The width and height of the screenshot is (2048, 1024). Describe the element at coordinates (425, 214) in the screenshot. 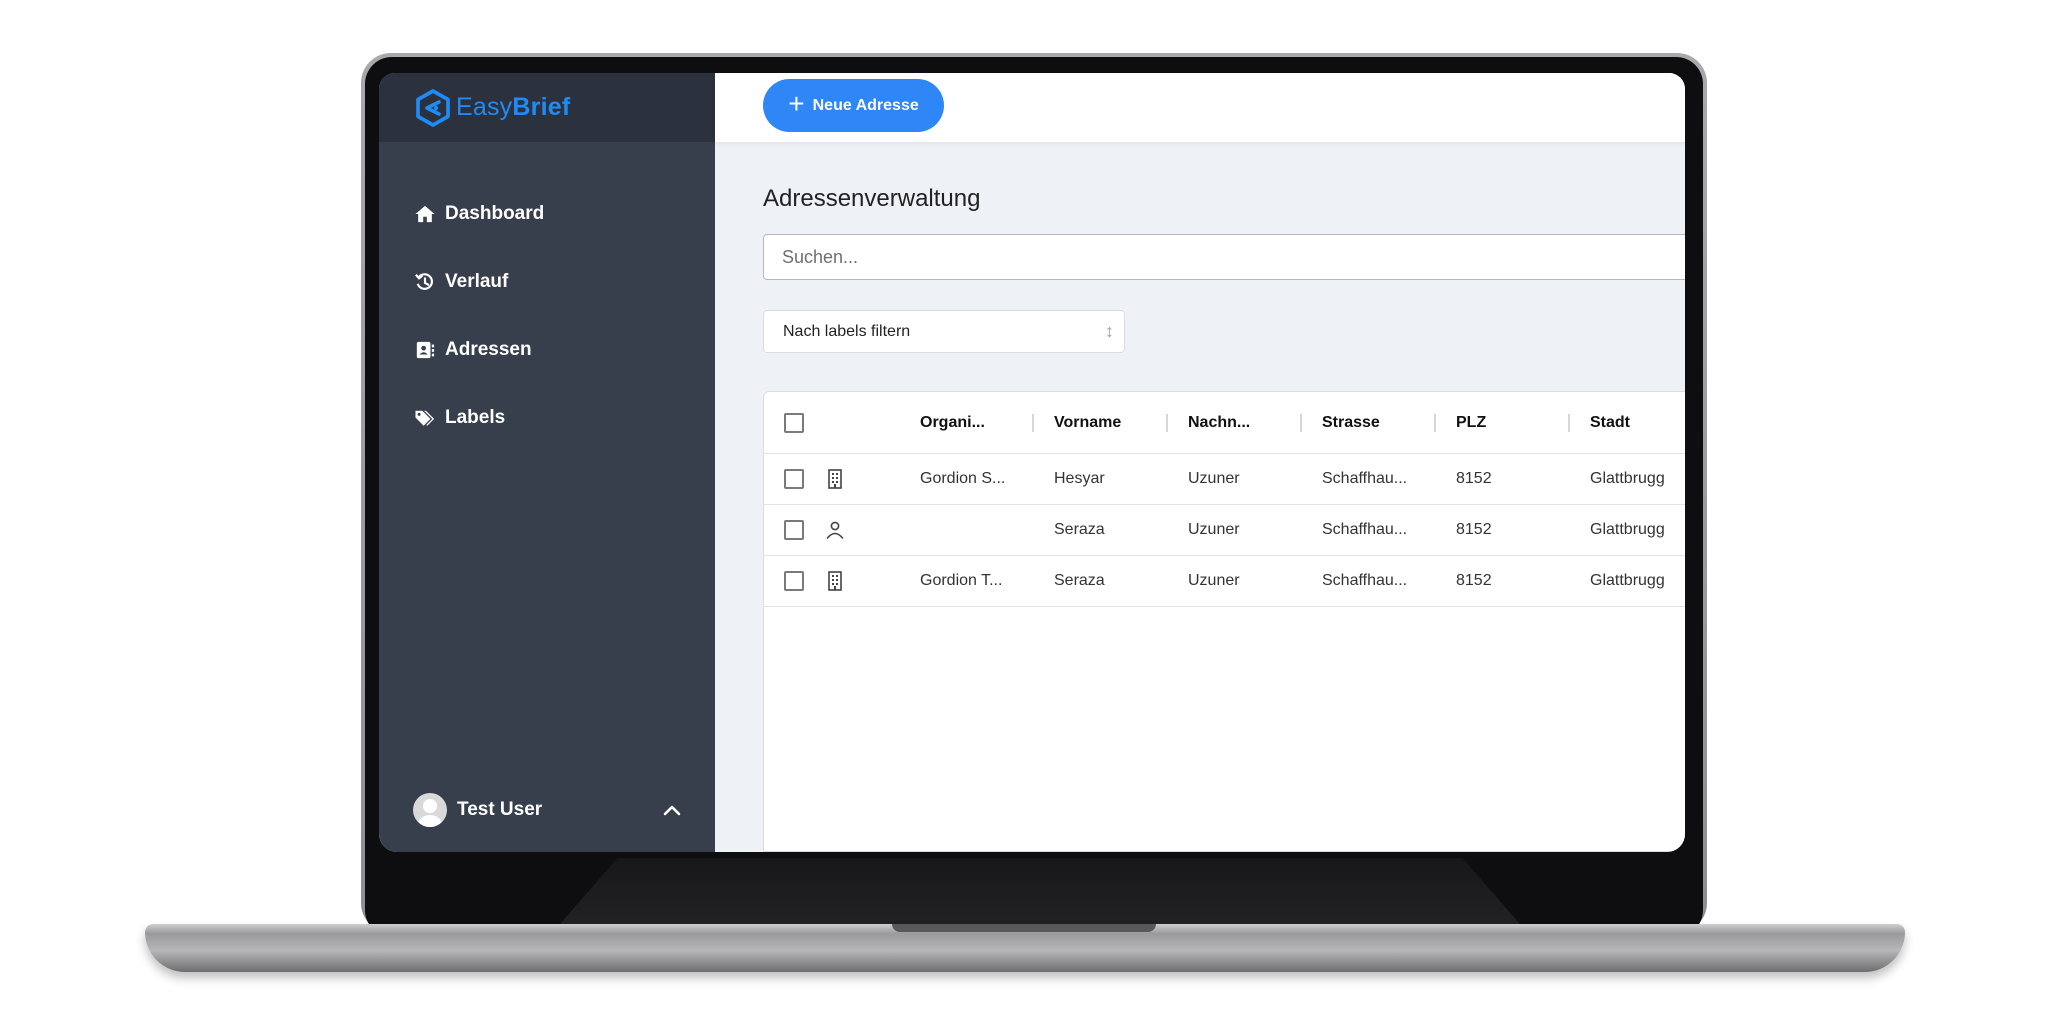

I see `home-icon` at that location.